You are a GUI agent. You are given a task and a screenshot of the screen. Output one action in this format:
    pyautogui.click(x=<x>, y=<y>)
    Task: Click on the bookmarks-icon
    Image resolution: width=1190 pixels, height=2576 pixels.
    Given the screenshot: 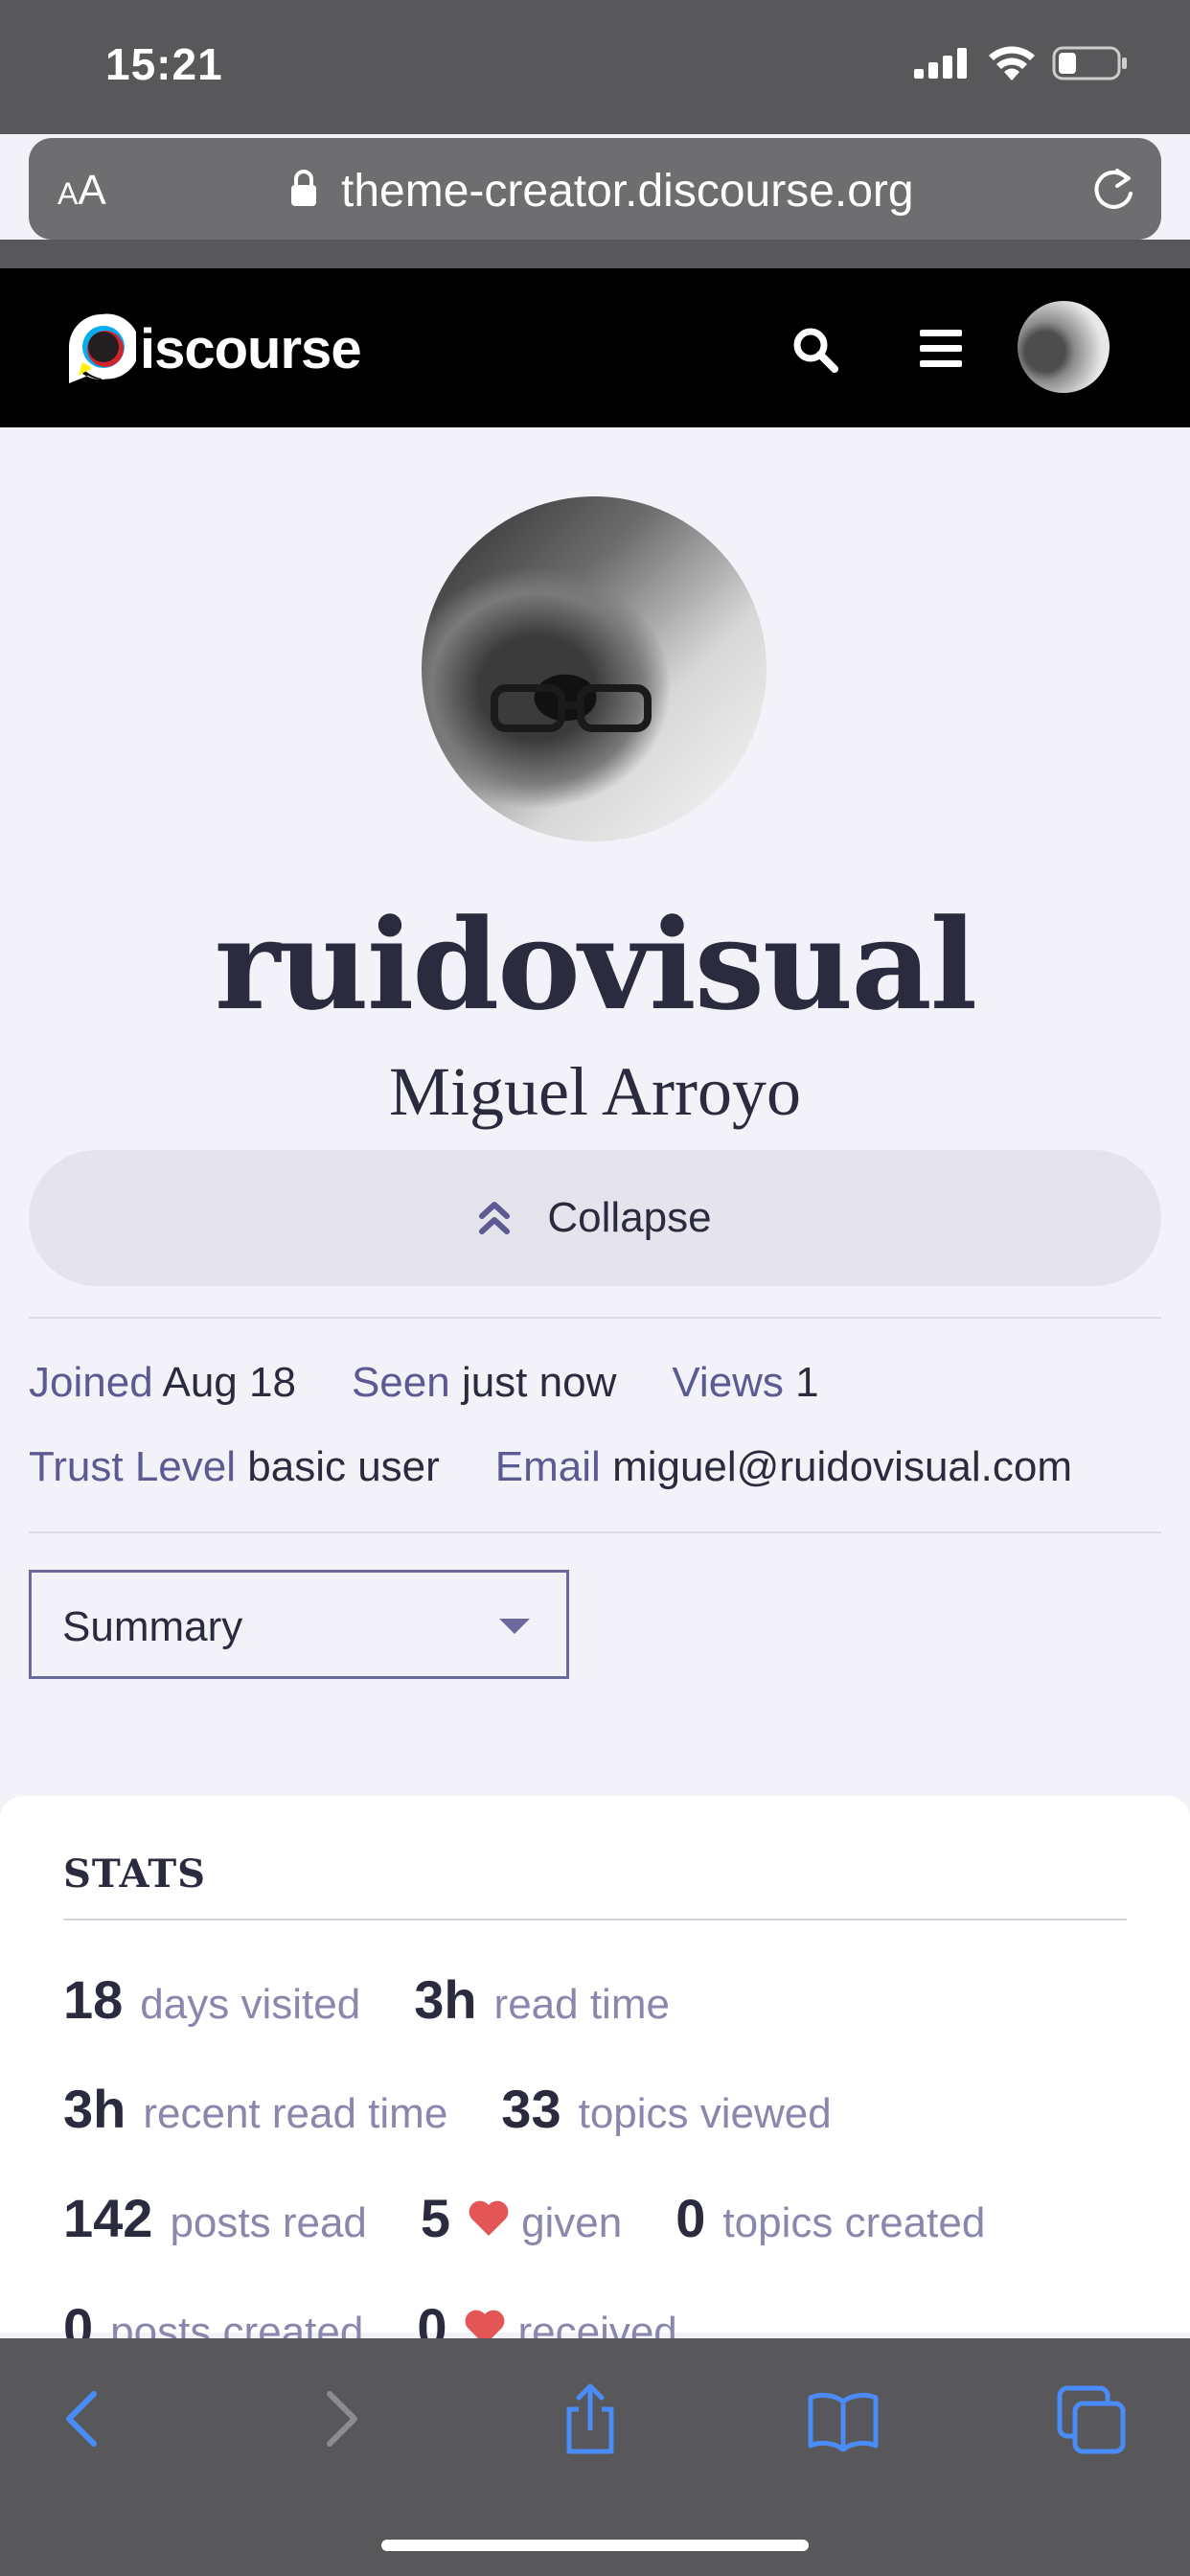 What is the action you would take?
    pyautogui.click(x=843, y=2418)
    